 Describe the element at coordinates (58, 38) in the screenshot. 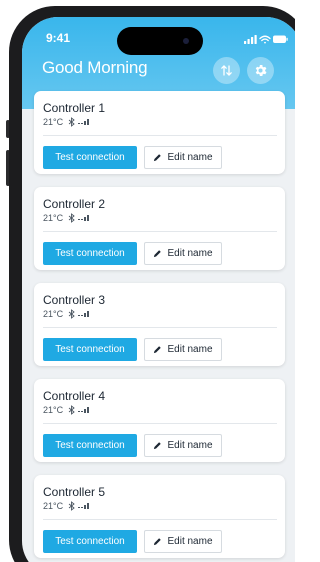

I see `status-time: 9:41` at that location.